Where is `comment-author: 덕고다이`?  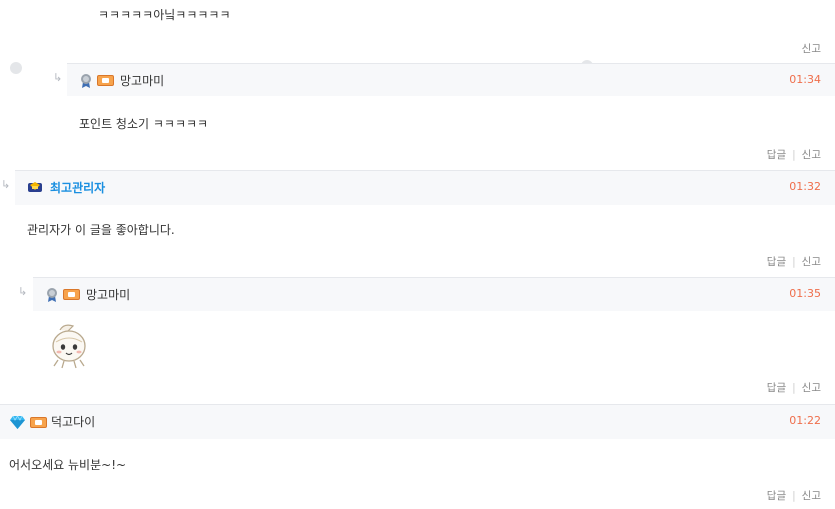 comment-author: 덕고다이 is located at coordinates (73, 421).